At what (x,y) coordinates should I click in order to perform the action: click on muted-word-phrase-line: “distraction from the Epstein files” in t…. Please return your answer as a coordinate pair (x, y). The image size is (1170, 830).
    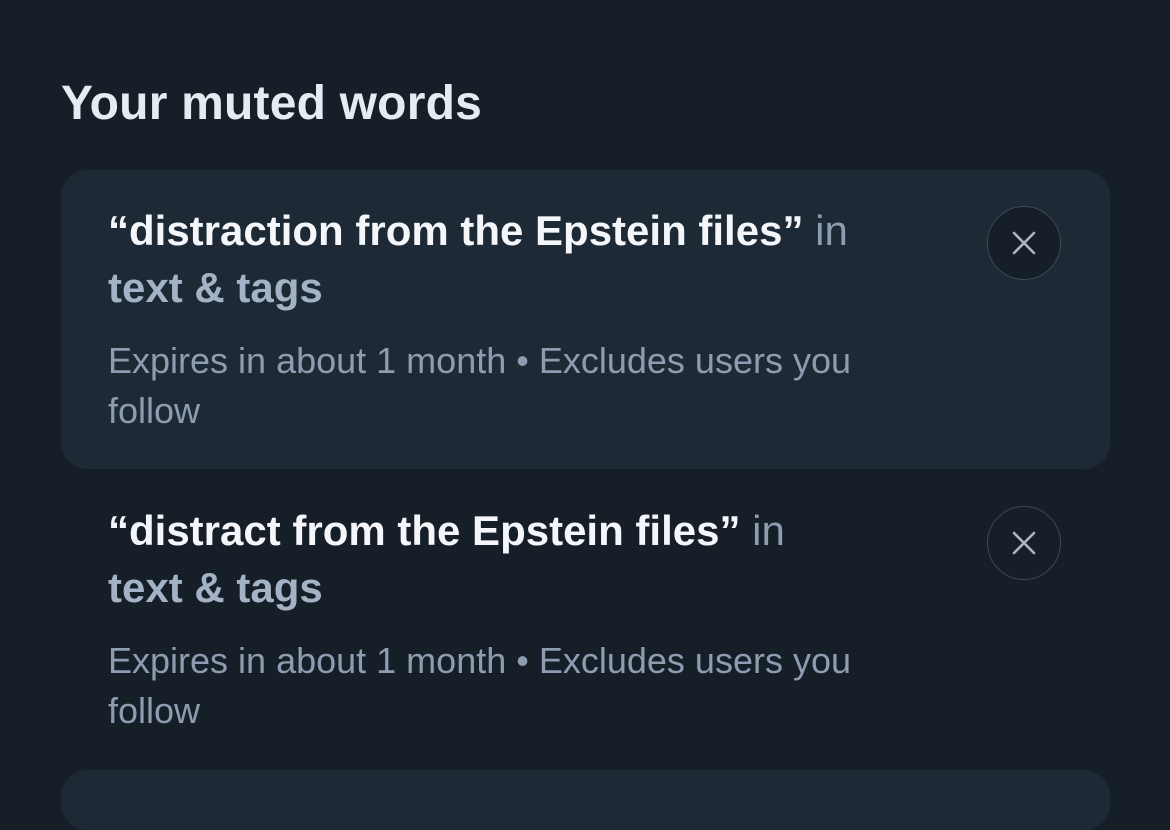
    Looking at the image, I should click on (523, 259).